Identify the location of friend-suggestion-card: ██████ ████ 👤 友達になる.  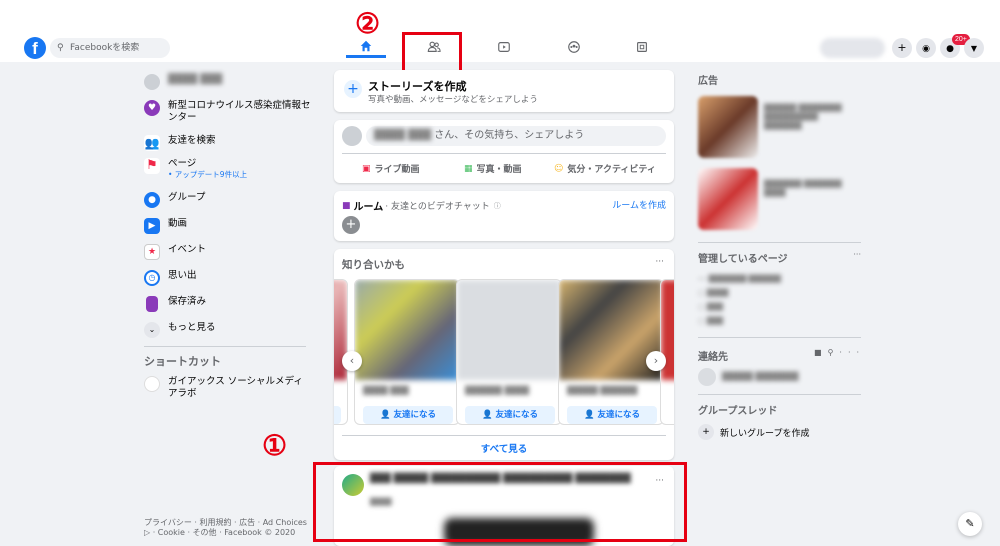
(509, 352).